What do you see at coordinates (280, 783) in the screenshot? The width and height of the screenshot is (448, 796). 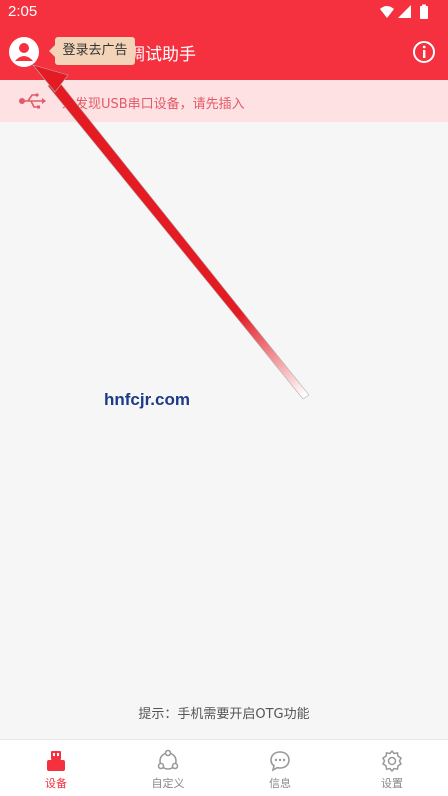 I see `nav-label-message: 信息` at bounding box center [280, 783].